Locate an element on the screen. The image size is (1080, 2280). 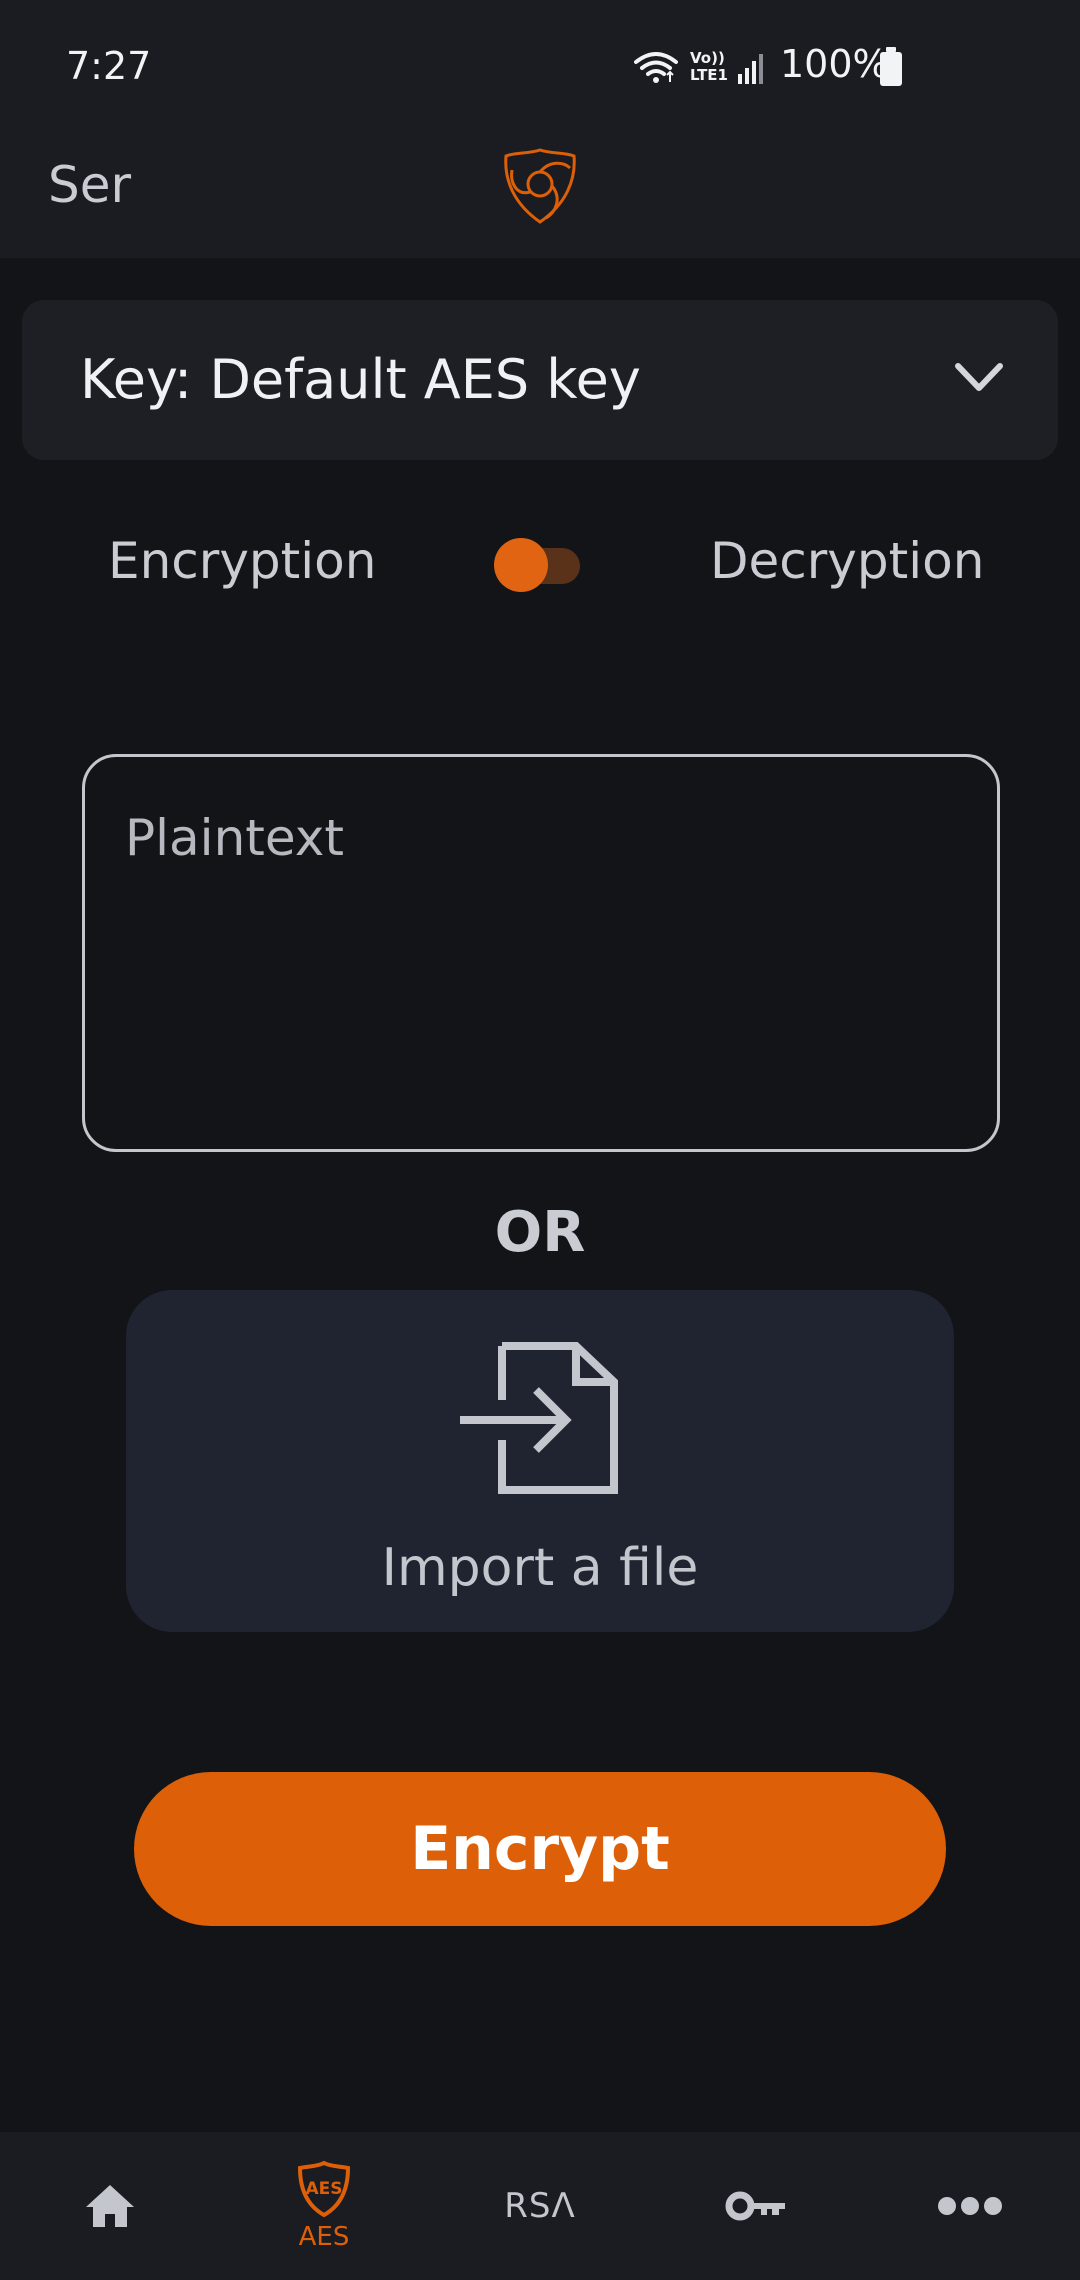
encrypt-button: Encrypt is located at coordinates (540, 1849).